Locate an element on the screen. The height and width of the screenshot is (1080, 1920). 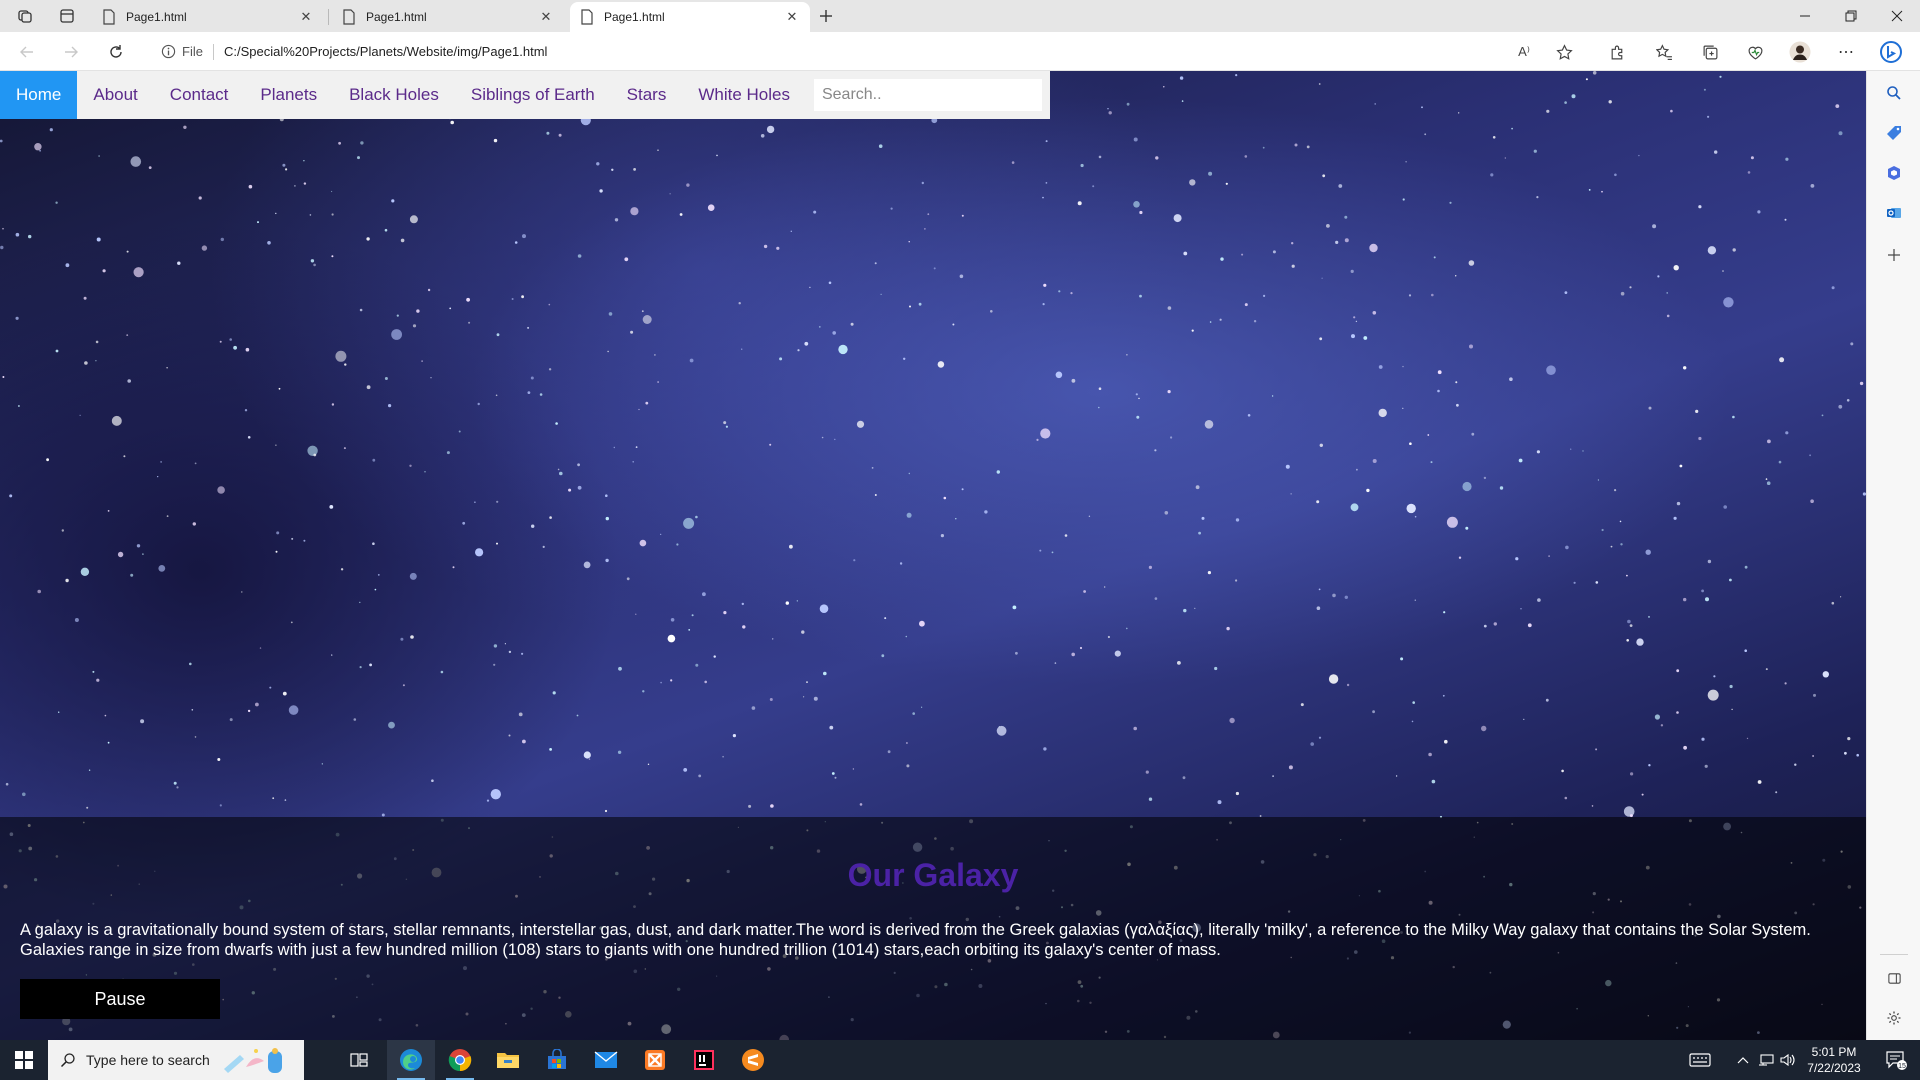
browser-essentials-icon is located at coordinates (1755, 52).